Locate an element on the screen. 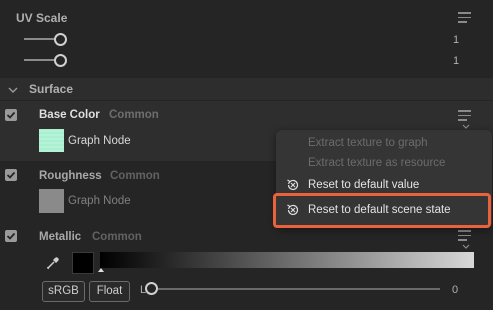 Image resolution: width=493 pixels, height=310 pixels. metallic-chevron-icon is located at coordinates (466, 246).